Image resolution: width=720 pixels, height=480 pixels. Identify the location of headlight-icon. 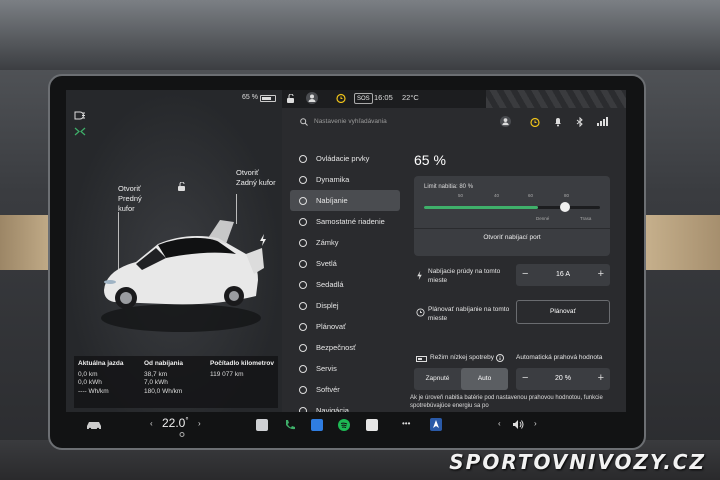
(80, 115).